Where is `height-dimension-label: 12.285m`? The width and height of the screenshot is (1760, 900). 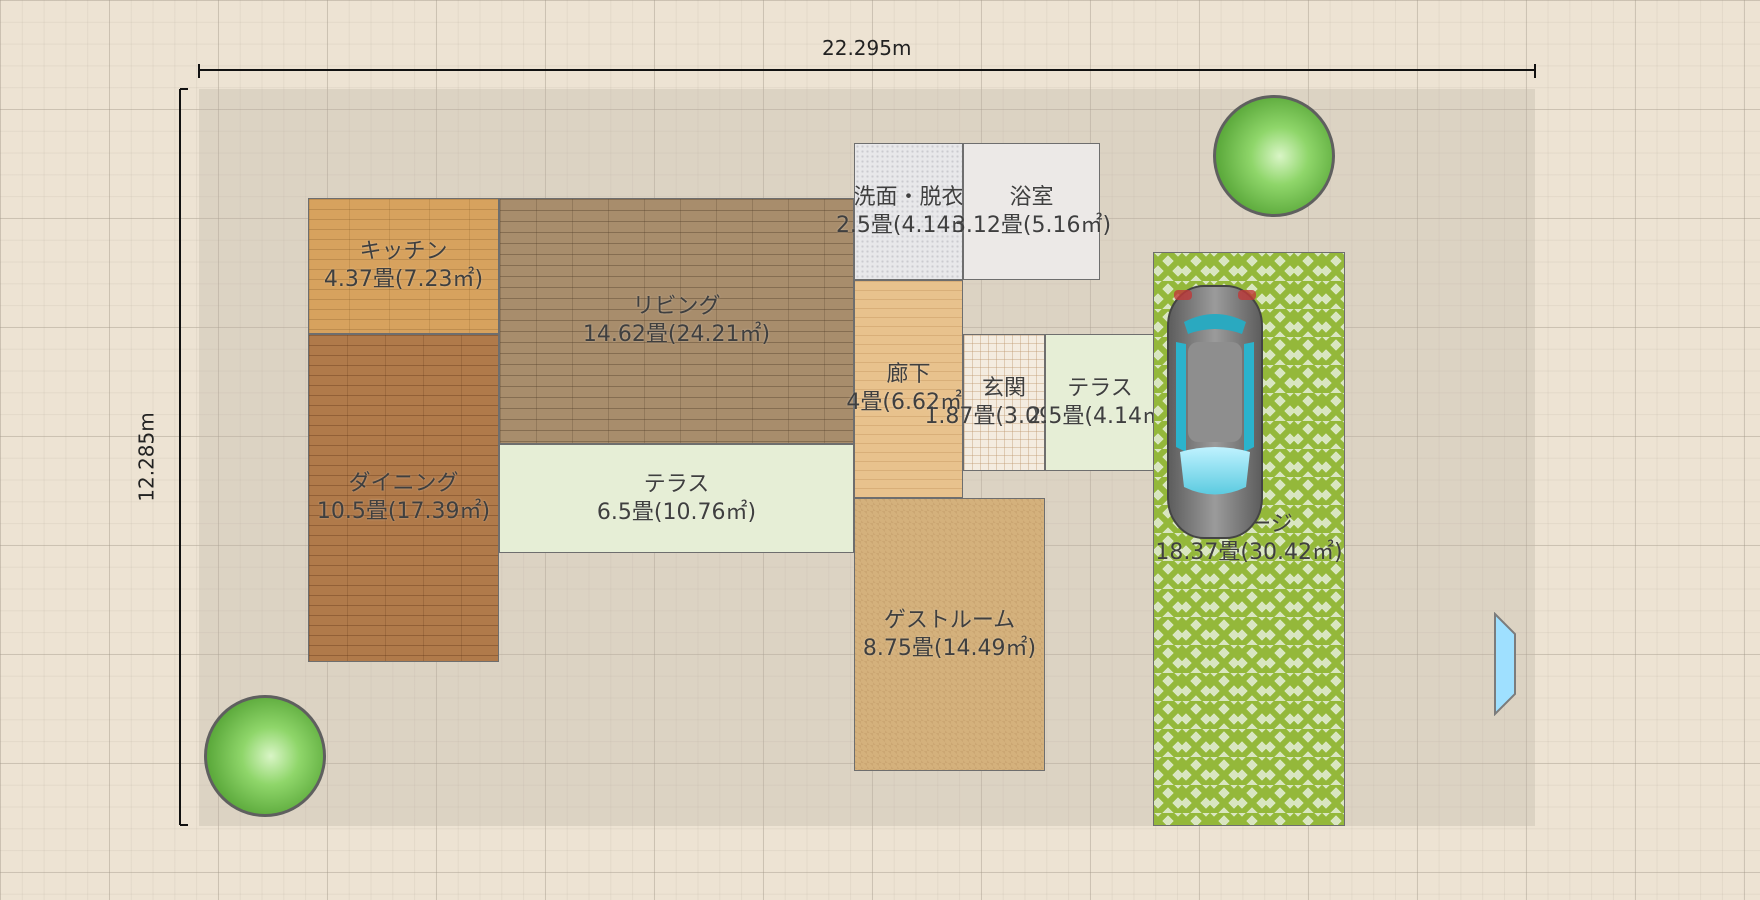
height-dimension-label: 12.285m is located at coordinates (146, 457).